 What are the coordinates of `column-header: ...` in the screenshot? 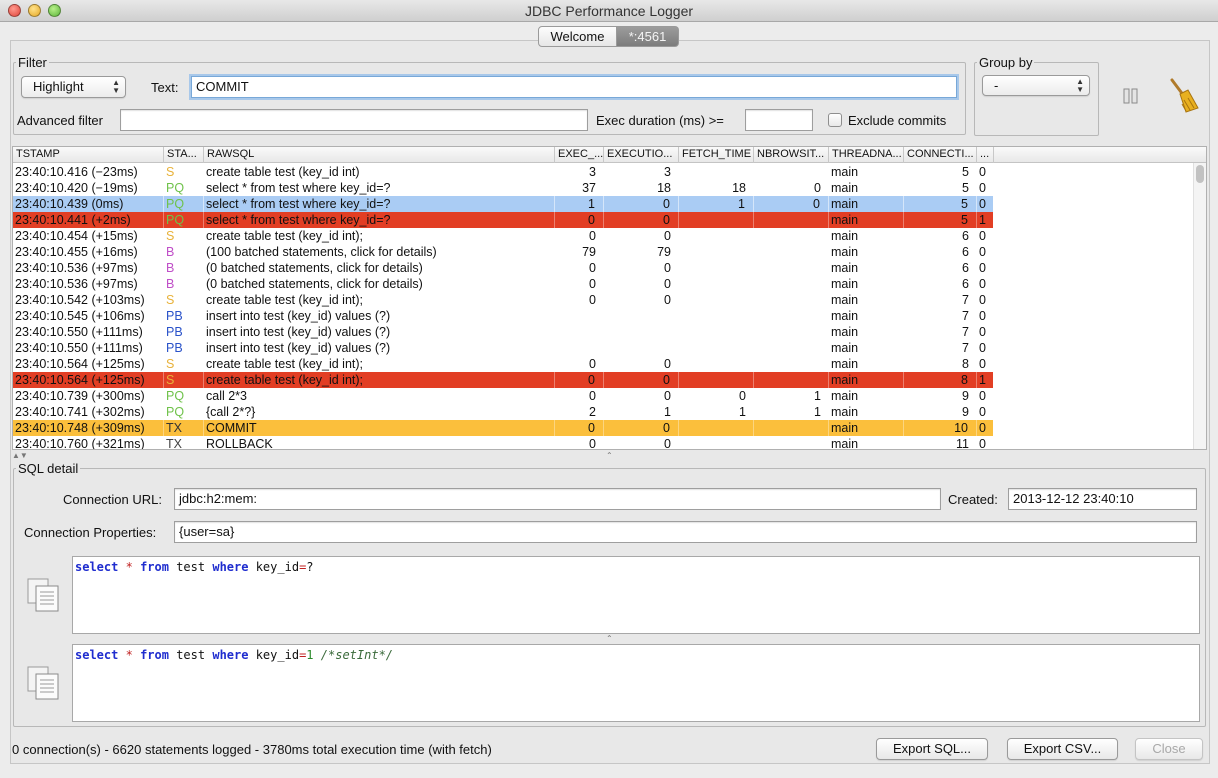 It's located at (985, 155).